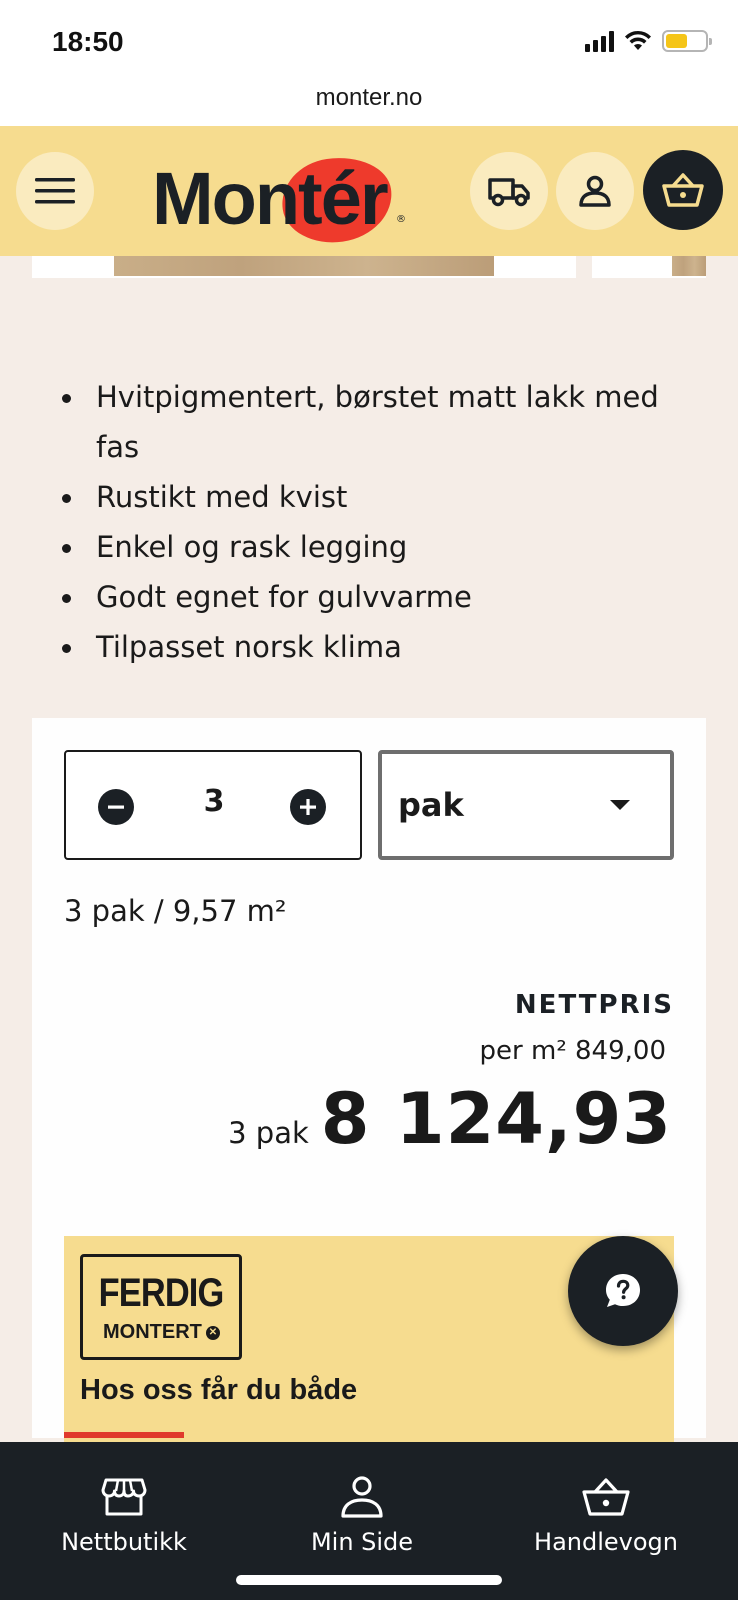 This screenshot has height=1600, width=738. I want to click on help-chat-button, so click(623, 1291).